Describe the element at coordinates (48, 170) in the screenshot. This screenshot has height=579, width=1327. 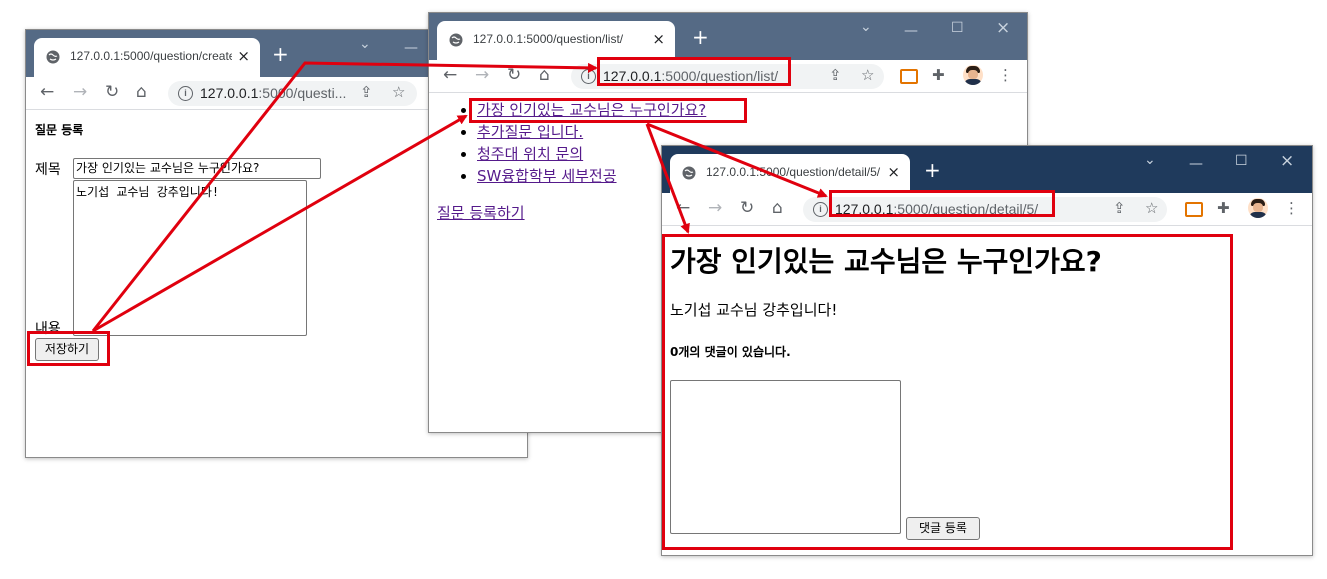
I see `subject-label: 제목` at that location.